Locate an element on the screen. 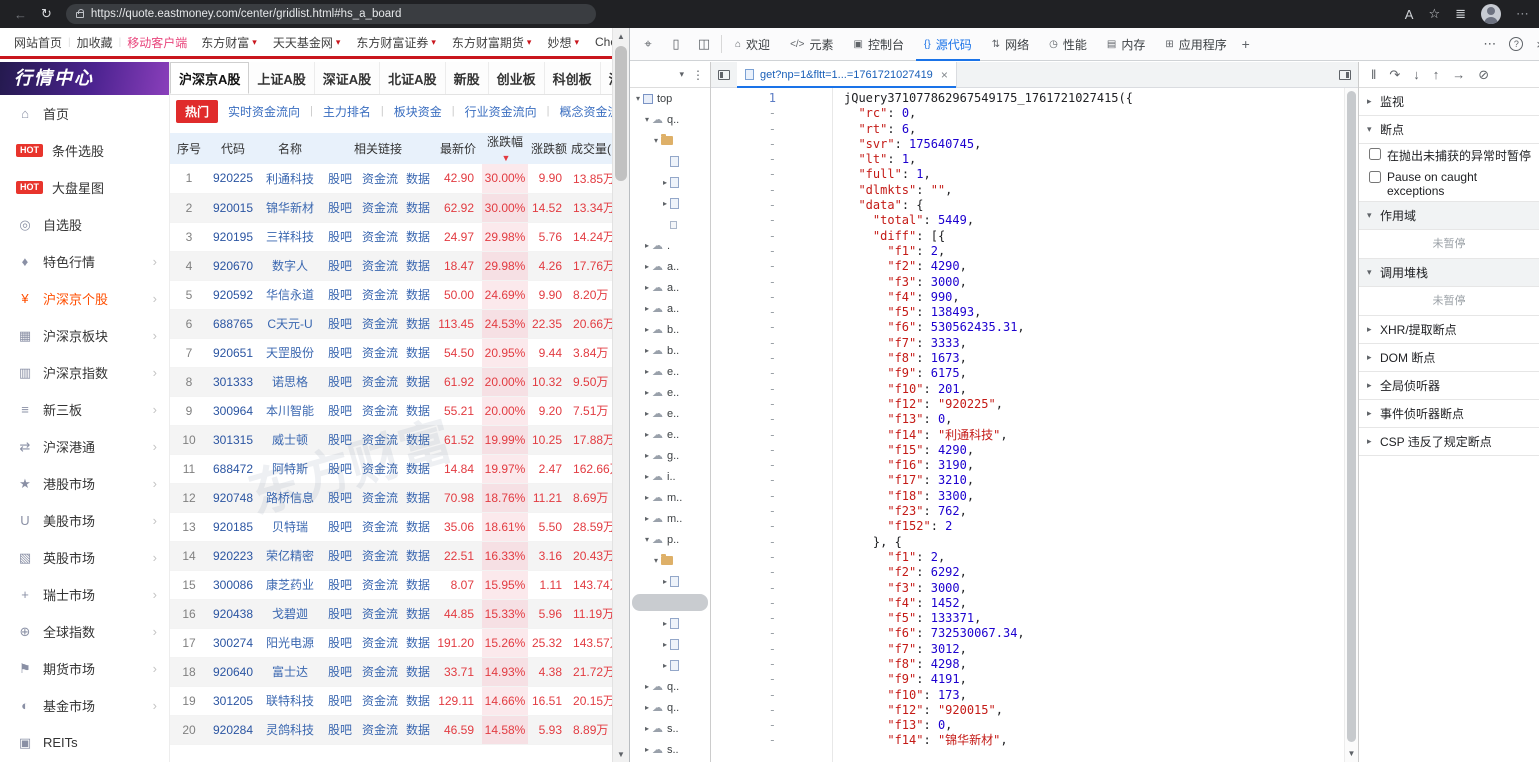  triangle-expanded-icon: ▾ is located at coordinates (638, 98).